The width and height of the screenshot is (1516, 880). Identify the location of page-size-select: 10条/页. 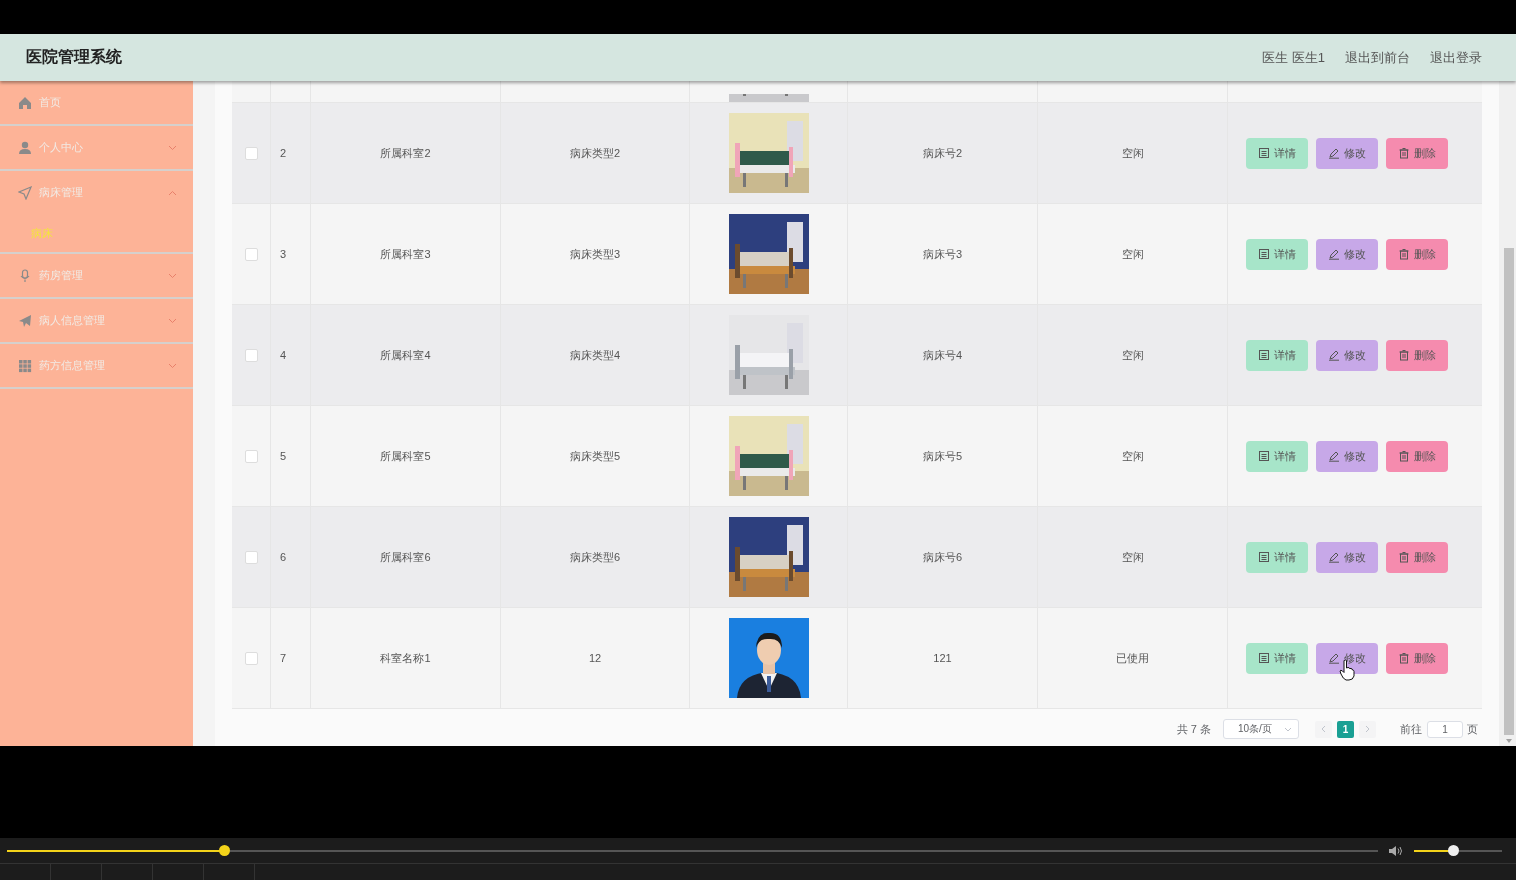
(1261, 729).